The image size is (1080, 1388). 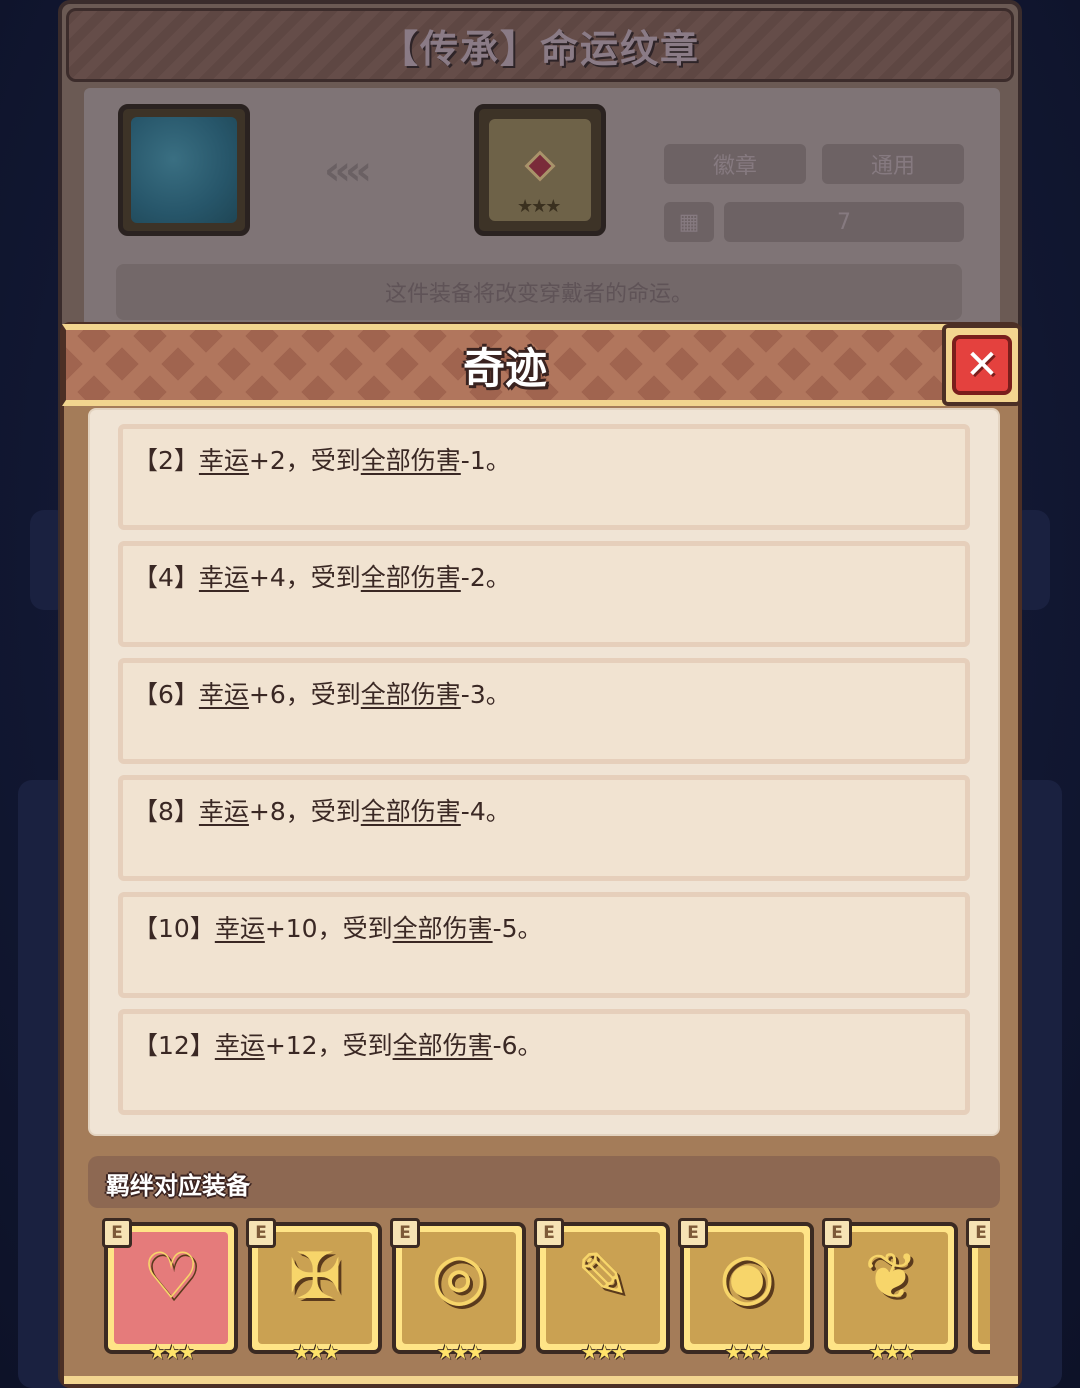 I want to click on ring-gem-icon: ◉, so click(x=747, y=1277).